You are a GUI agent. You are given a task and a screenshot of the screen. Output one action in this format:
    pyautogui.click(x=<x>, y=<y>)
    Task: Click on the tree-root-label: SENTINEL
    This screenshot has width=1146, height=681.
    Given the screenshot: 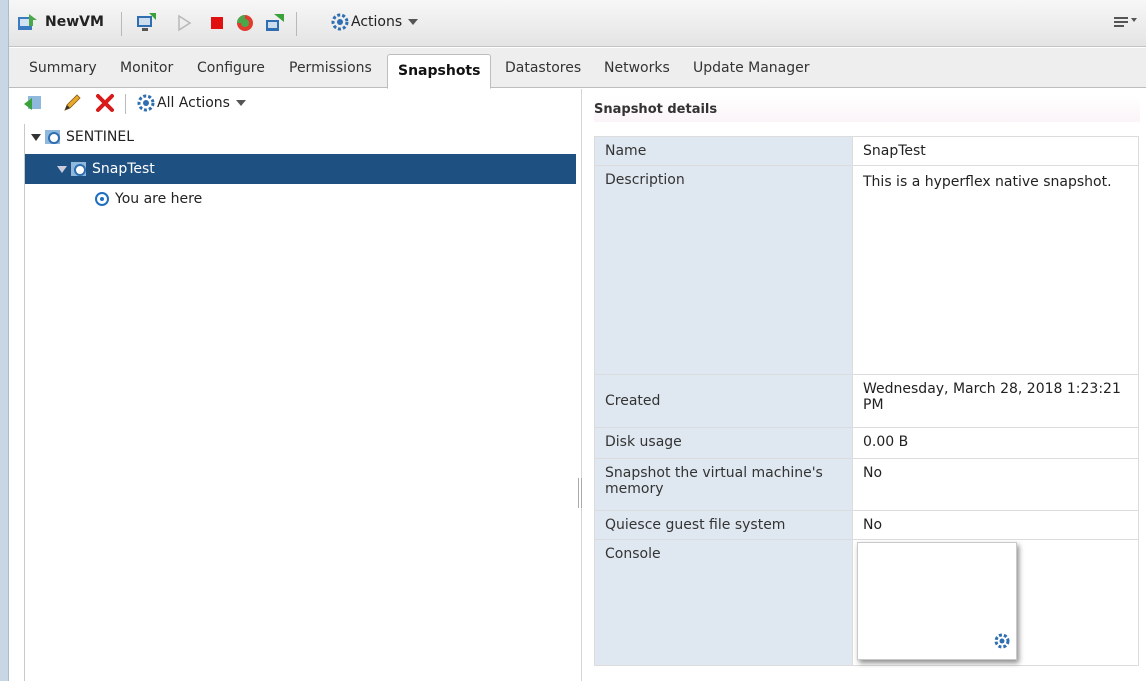 What is the action you would take?
    pyautogui.click(x=100, y=137)
    